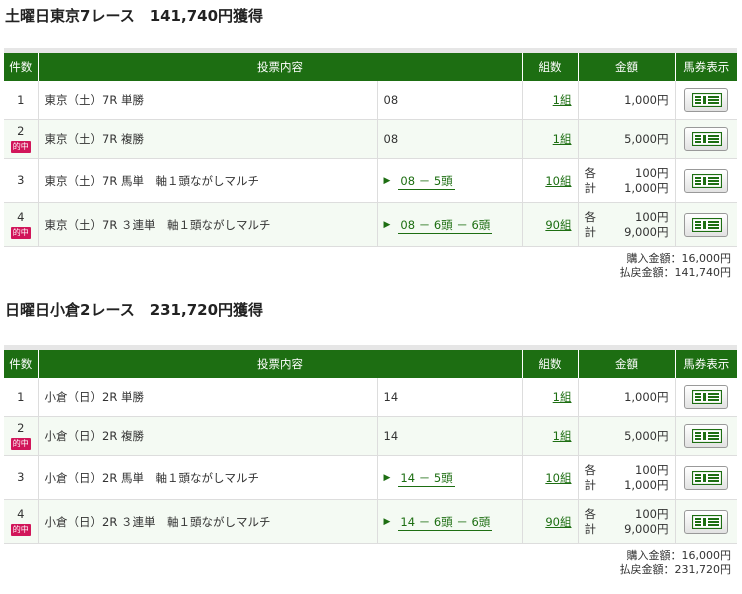 This screenshot has height=594, width=742. I want to click on bet-description: 小倉（日）2R 単勝, so click(208, 397).